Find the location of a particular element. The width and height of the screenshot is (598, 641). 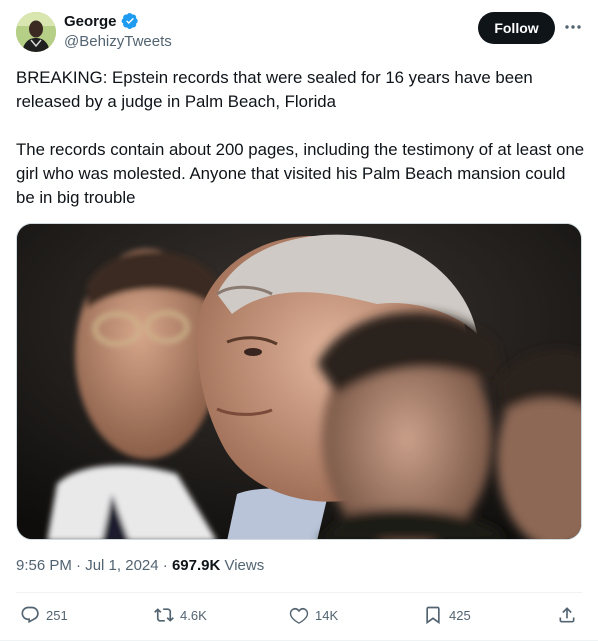

views-count: 697.9K is located at coordinates (196, 565).